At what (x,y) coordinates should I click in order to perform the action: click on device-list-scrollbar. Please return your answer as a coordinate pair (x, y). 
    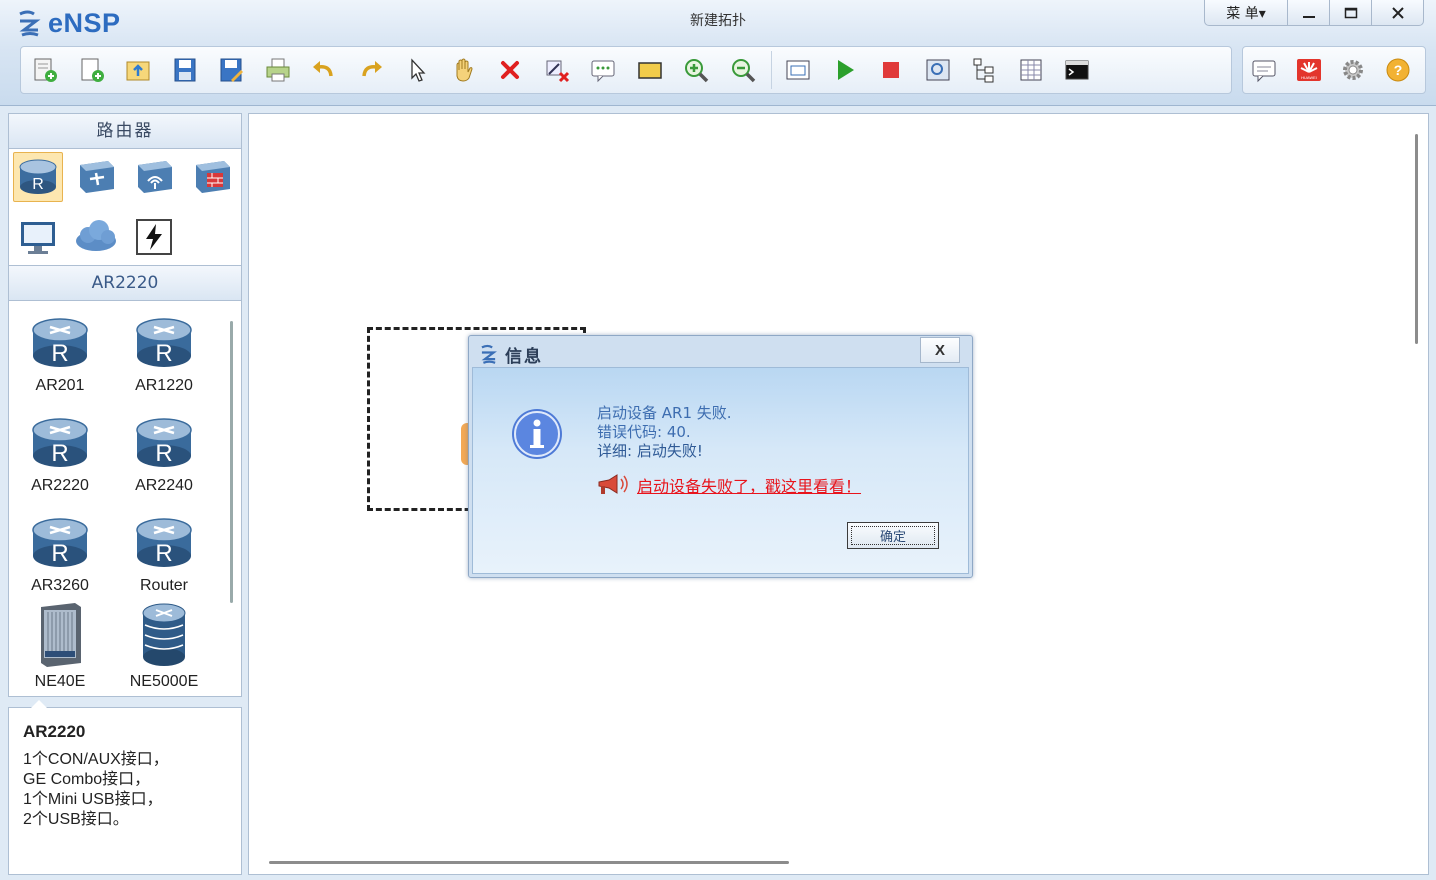
    Looking at the image, I should click on (231, 462).